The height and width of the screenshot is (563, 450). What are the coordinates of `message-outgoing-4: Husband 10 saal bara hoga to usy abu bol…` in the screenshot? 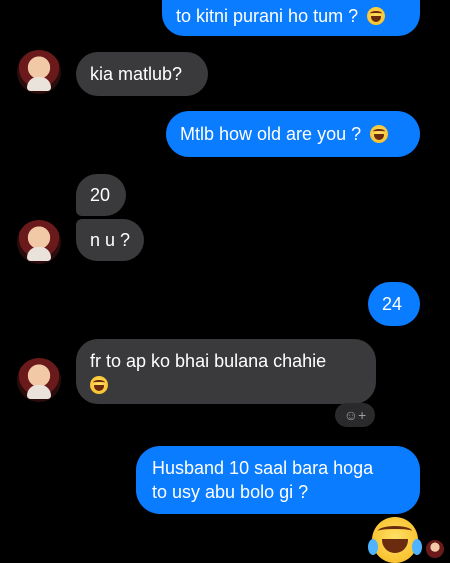 It's located at (278, 480).